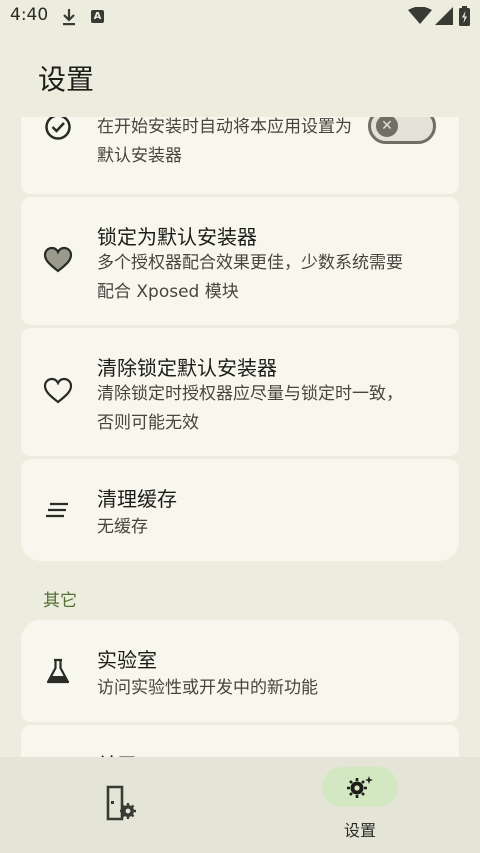  I want to click on settings-sparkle-icon, so click(360, 787).